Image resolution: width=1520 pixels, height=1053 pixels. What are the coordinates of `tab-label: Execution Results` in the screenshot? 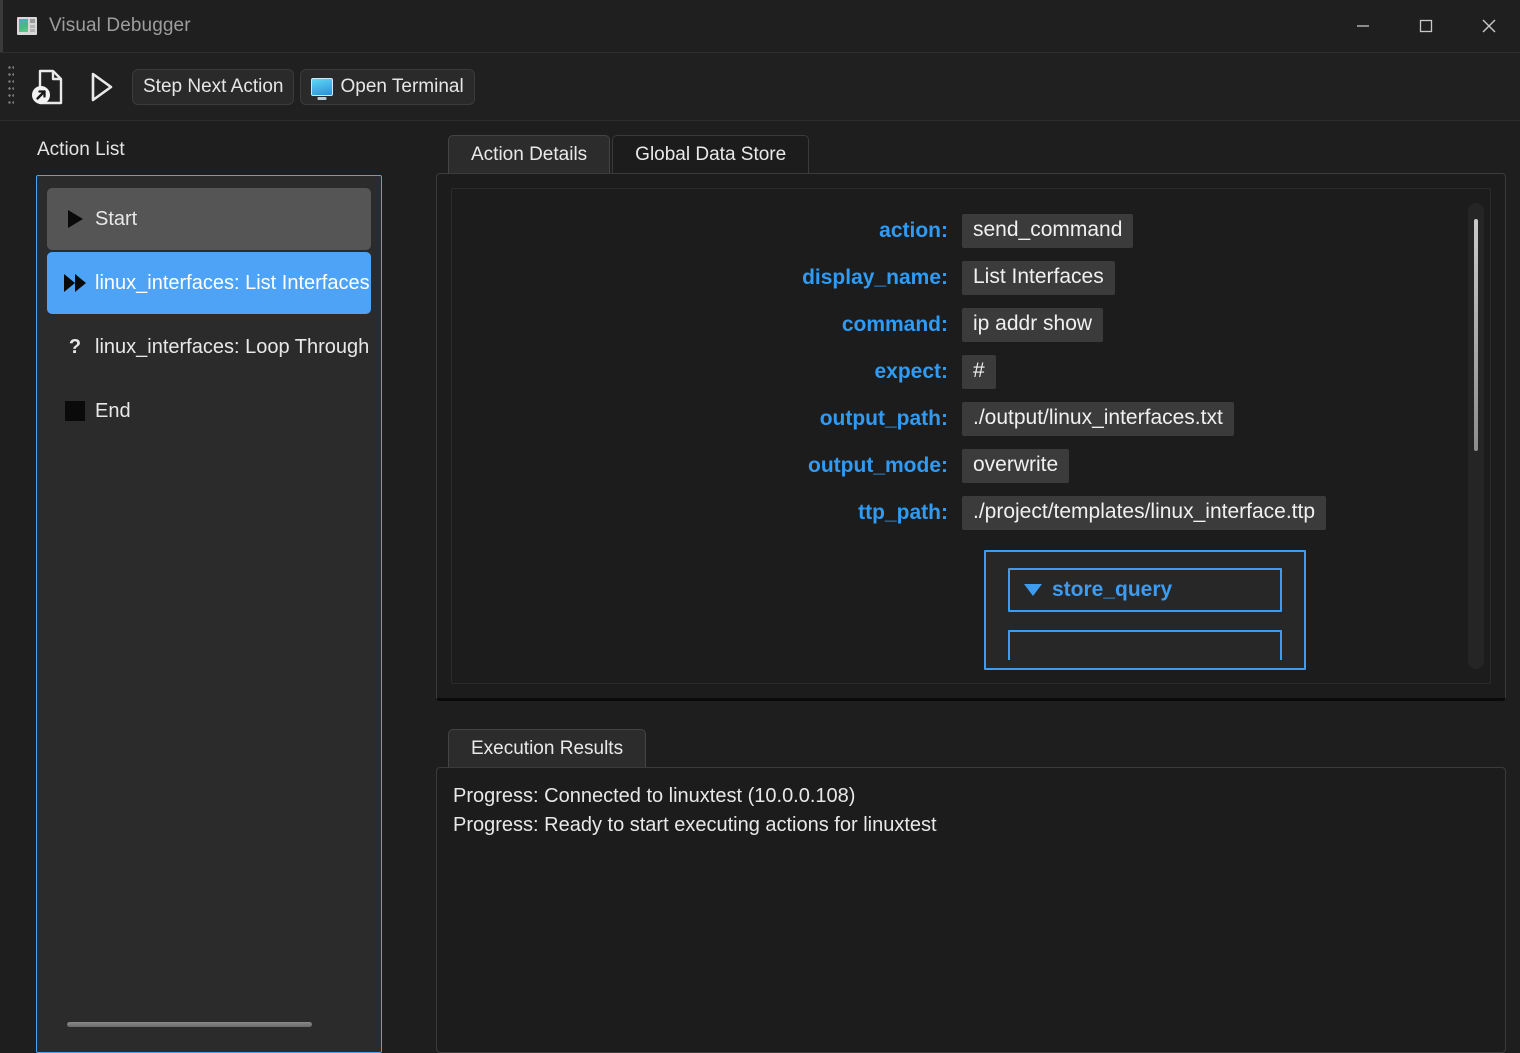 It's located at (547, 748).